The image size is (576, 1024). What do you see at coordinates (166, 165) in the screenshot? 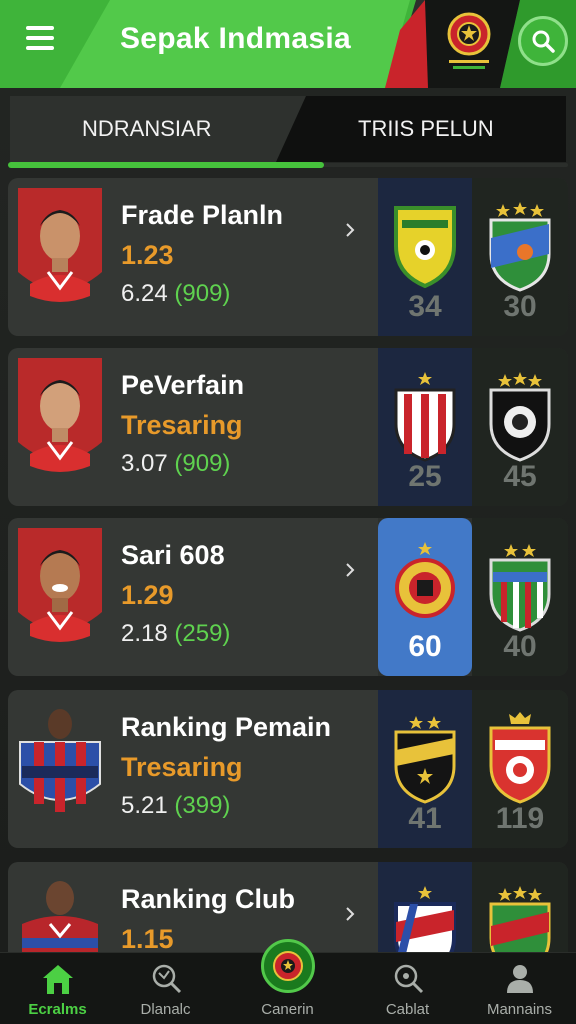
I see `tab-active-indicator` at bounding box center [166, 165].